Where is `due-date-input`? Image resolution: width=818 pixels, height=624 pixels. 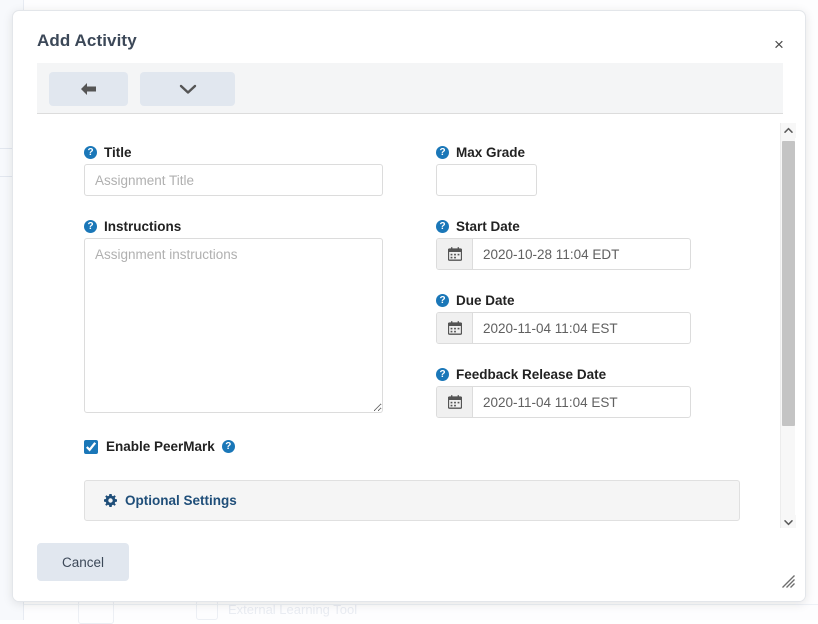 due-date-input is located at coordinates (581, 328).